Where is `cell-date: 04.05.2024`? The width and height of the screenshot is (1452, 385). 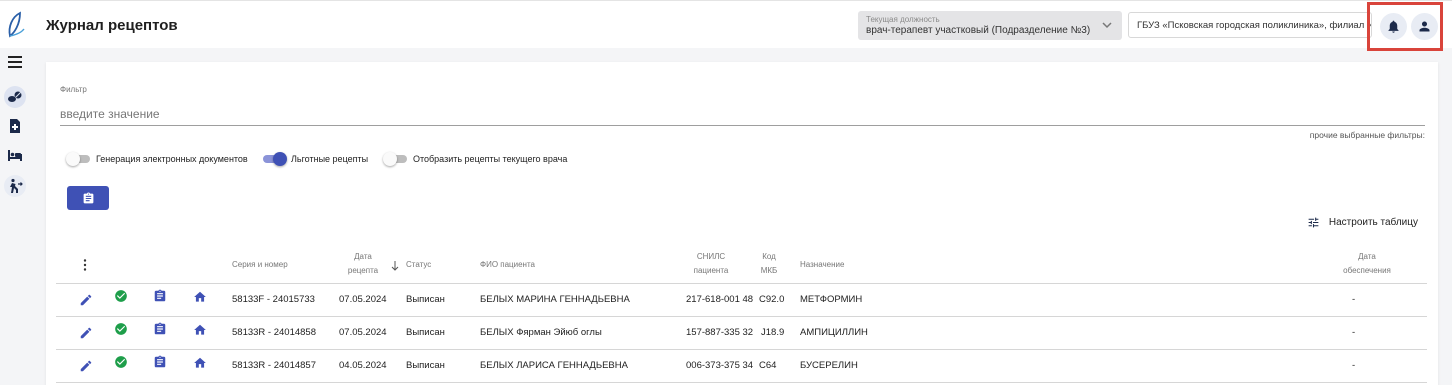 cell-date: 04.05.2024 is located at coordinates (363, 365).